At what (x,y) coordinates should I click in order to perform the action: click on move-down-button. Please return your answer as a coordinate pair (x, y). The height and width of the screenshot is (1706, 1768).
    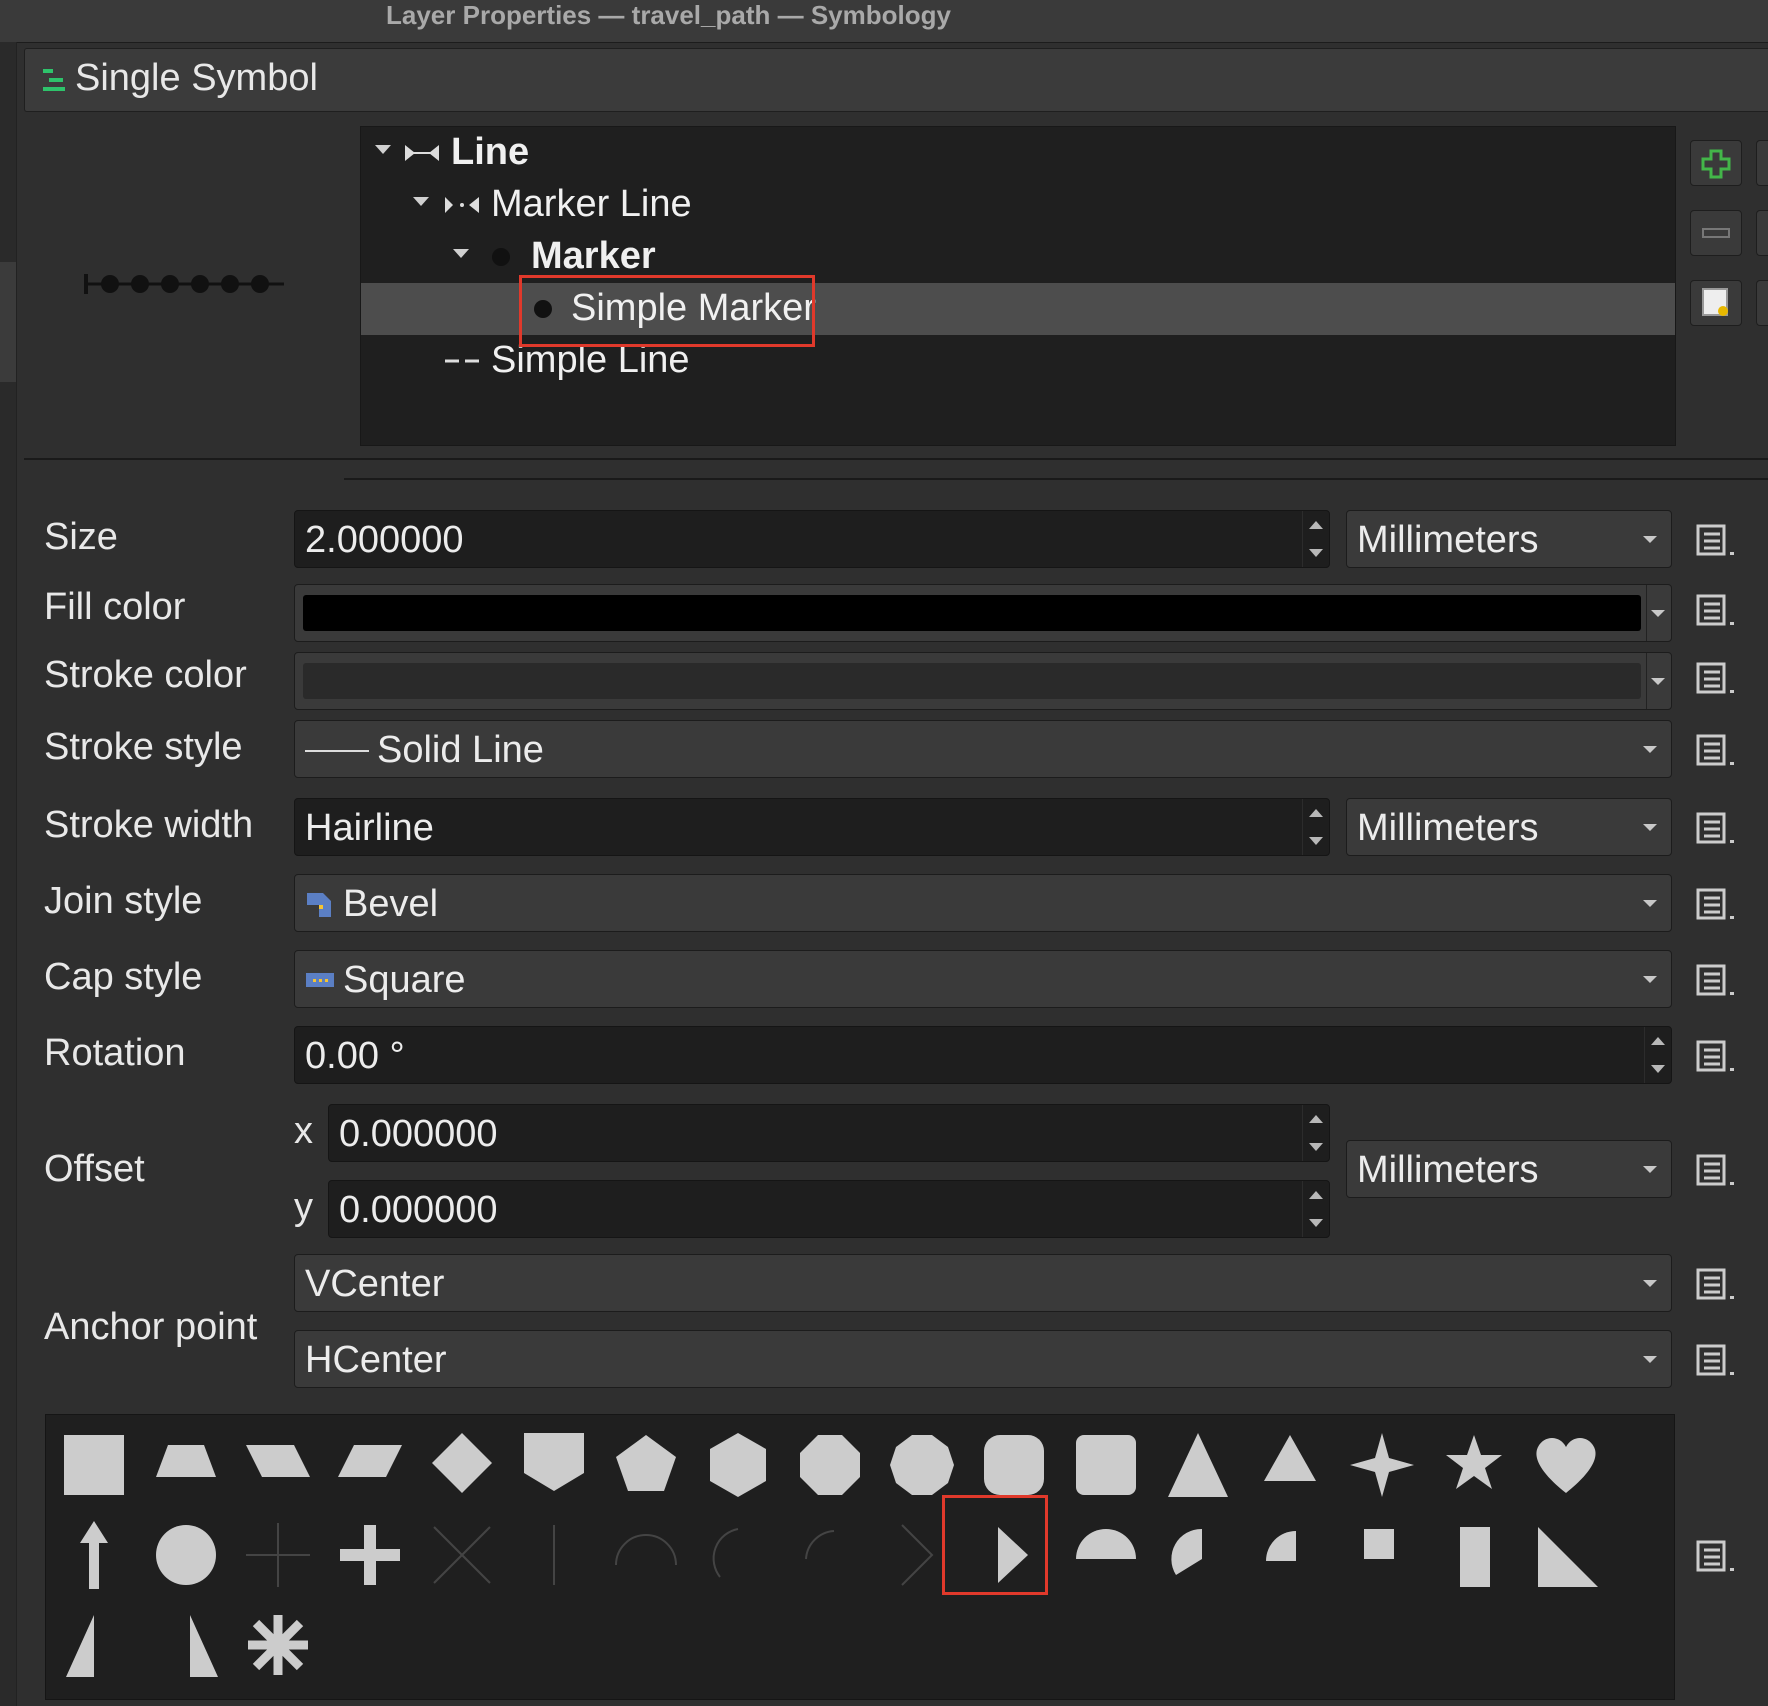
    Looking at the image, I should click on (1762, 233).